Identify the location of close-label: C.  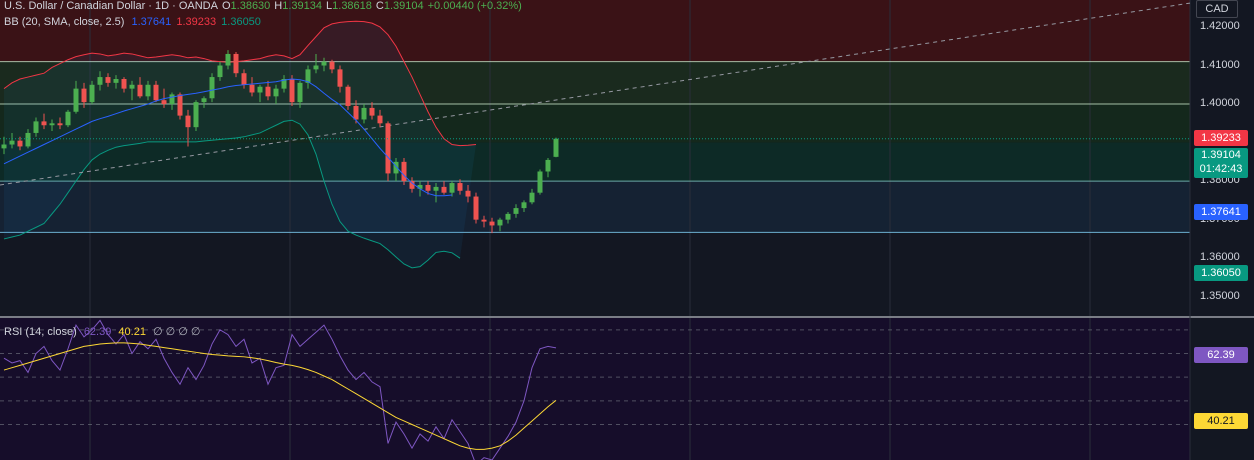
(379, 6).